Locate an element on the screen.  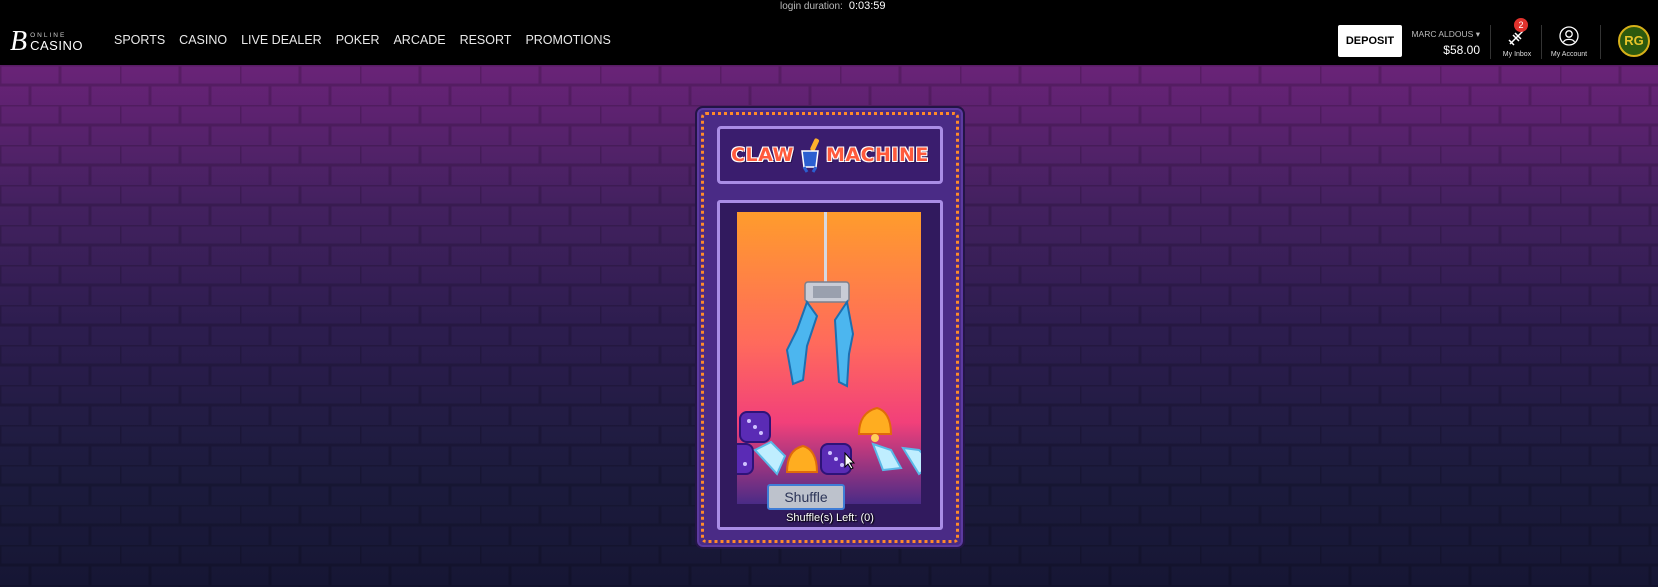
account-balance: $58.00 is located at coordinates (1461, 50).